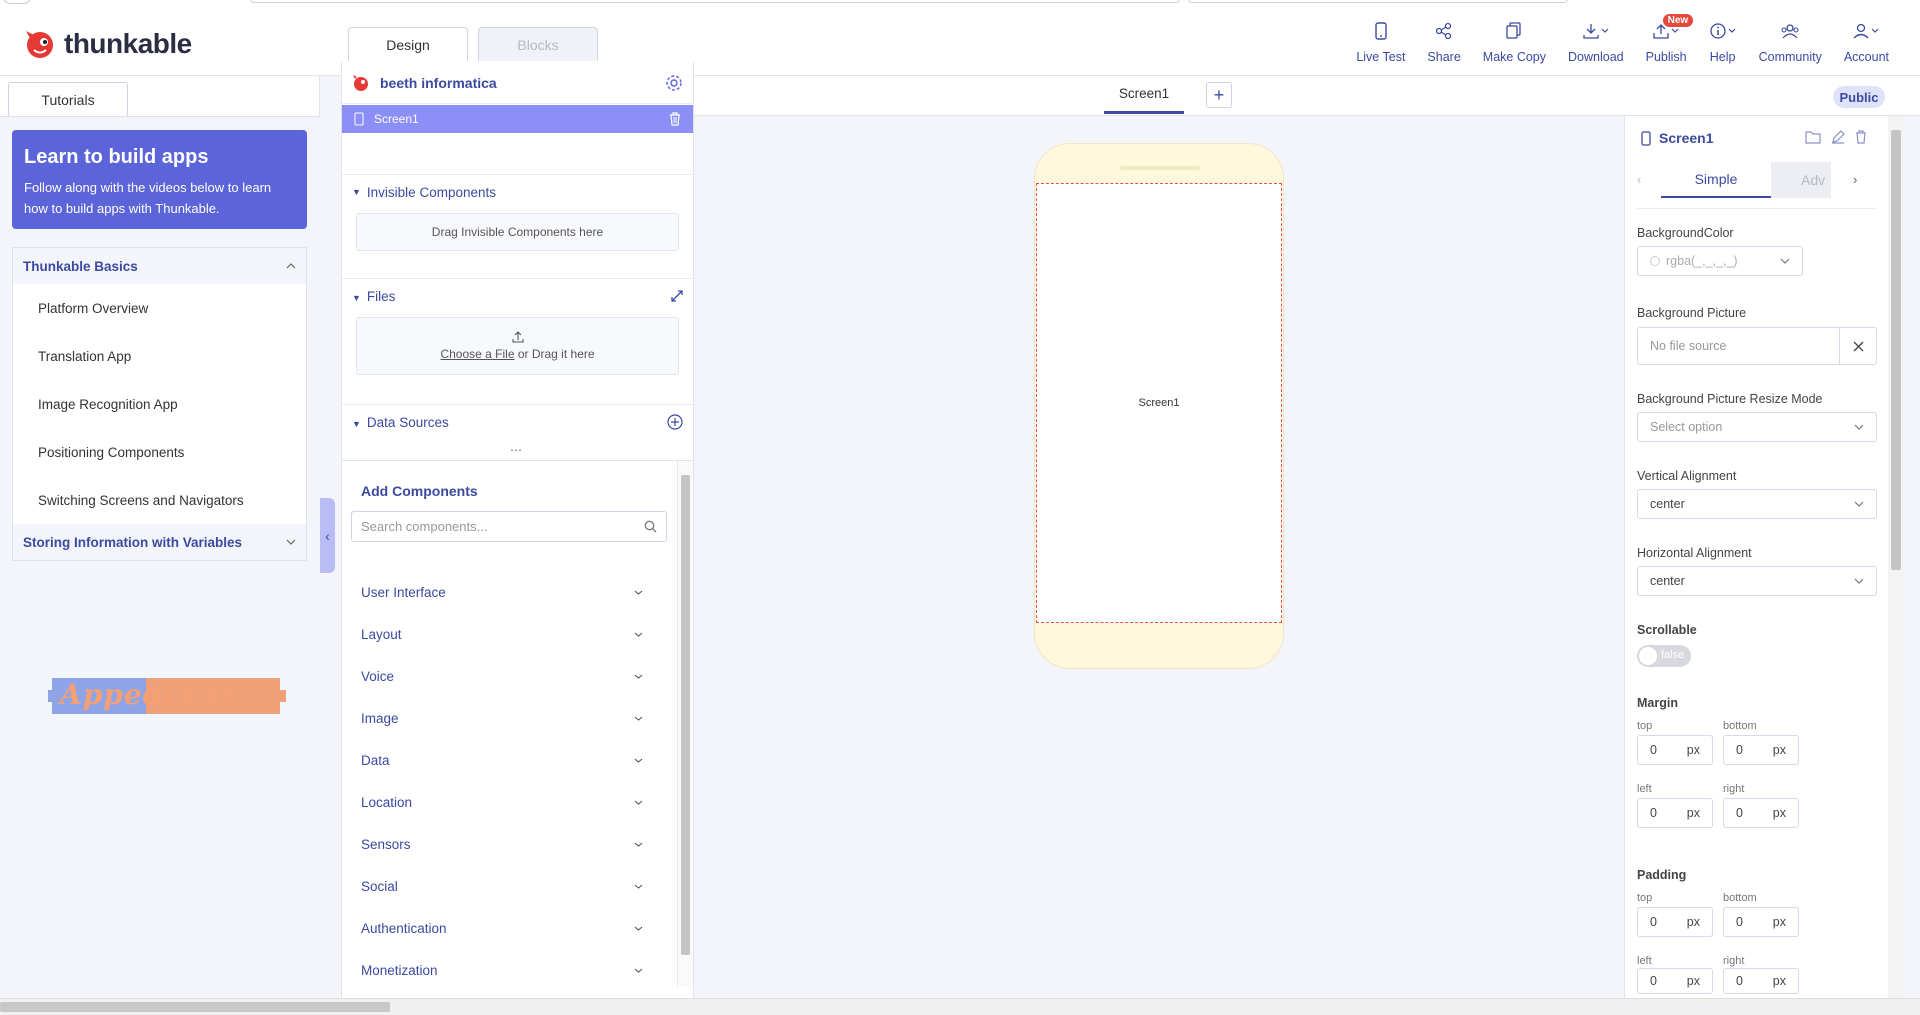  What do you see at coordinates (1378, 1) in the screenshot?
I see `browser-search-bar` at bounding box center [1378, 1].